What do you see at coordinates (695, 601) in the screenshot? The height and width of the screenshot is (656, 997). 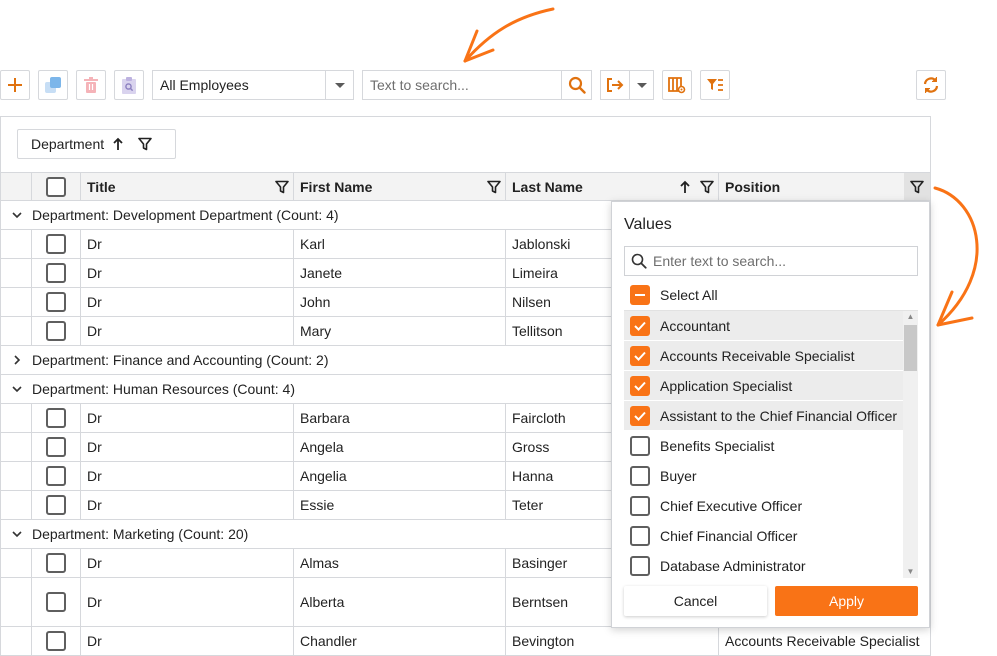 I see `cancel-button: Cancel` at bounding box center [695, 601].